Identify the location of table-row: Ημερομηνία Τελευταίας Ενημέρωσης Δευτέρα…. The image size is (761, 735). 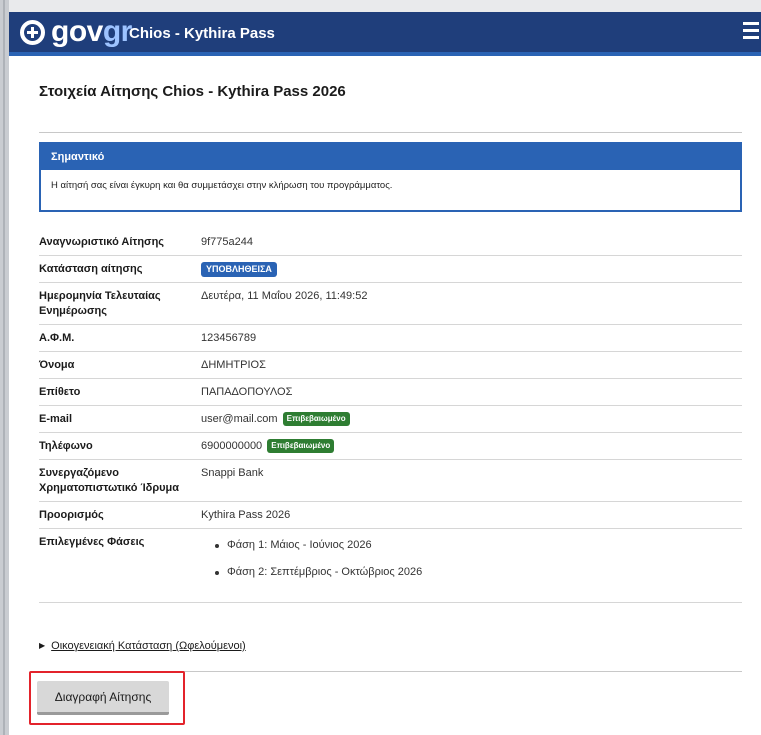
(390, 303).